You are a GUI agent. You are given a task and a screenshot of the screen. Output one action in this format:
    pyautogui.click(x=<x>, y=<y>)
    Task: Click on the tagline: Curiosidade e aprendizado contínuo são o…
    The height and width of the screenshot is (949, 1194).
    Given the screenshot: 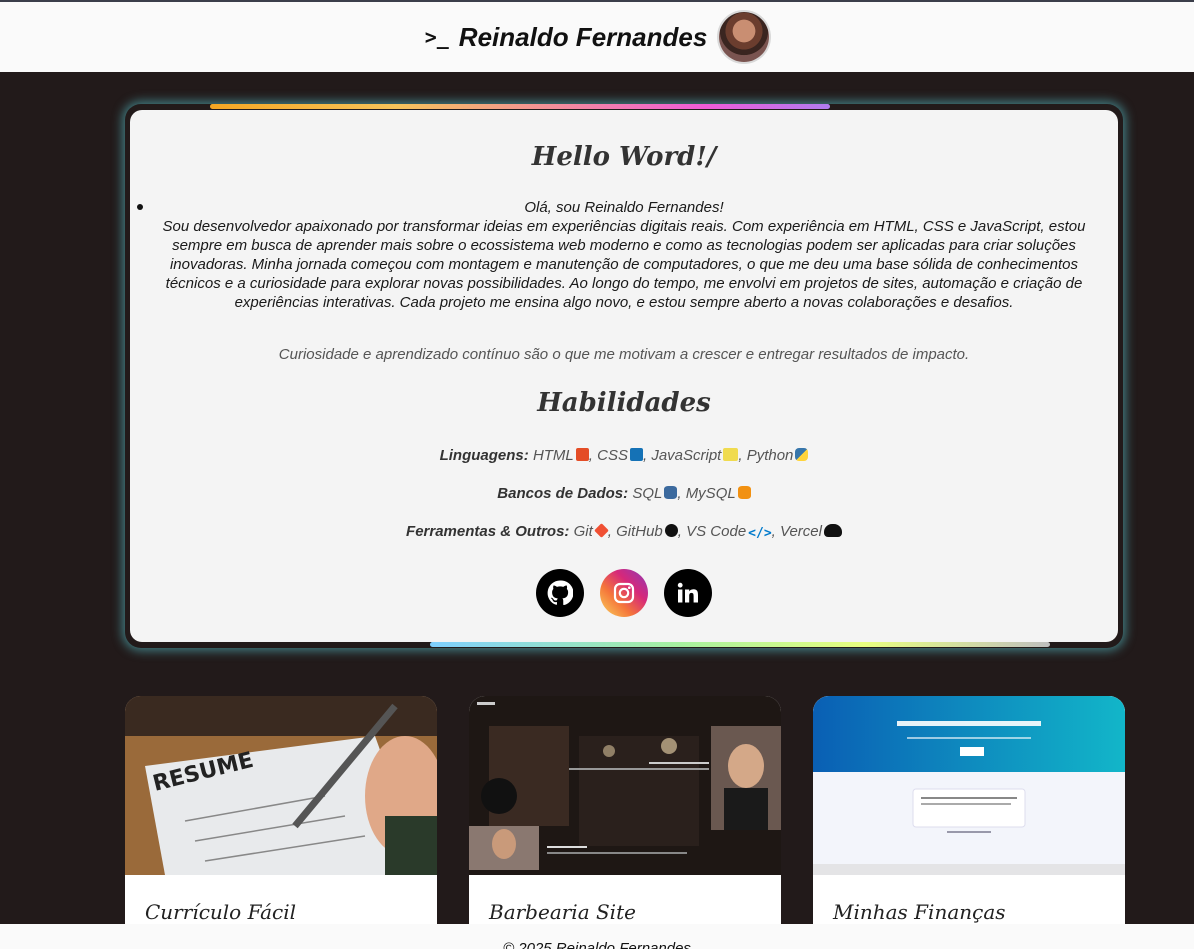 What is the action you would take?
    pyautogui.click(x=624, y=354)
    